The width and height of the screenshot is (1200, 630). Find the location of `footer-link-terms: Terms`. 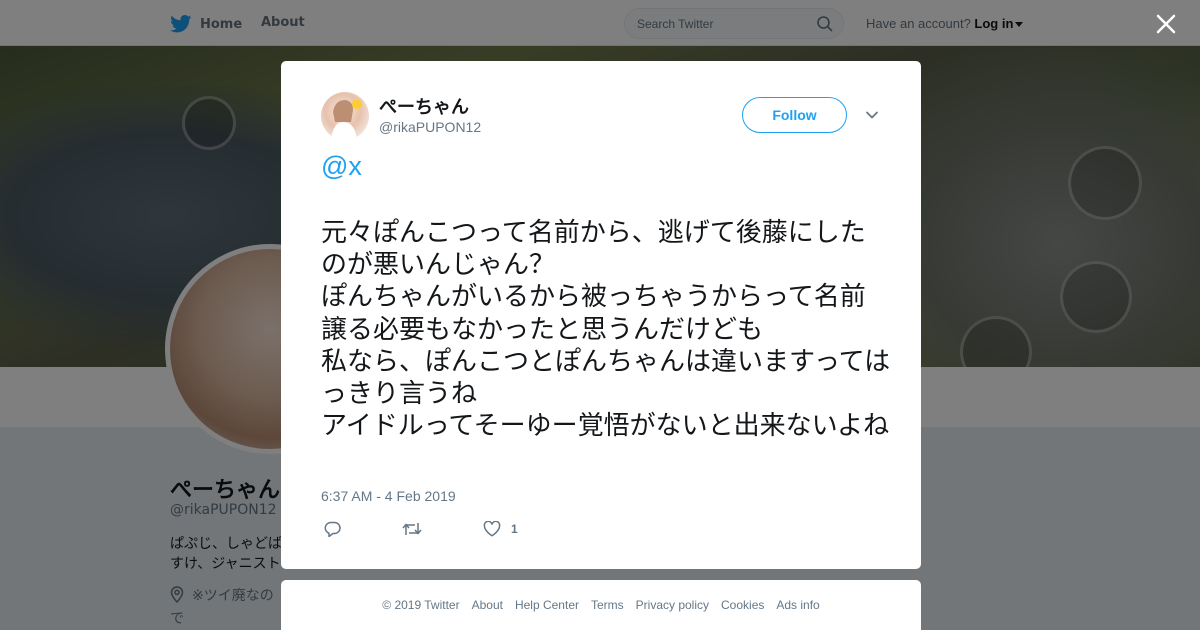

footer-link-terms: Terms is located at coordinates (607, 605).